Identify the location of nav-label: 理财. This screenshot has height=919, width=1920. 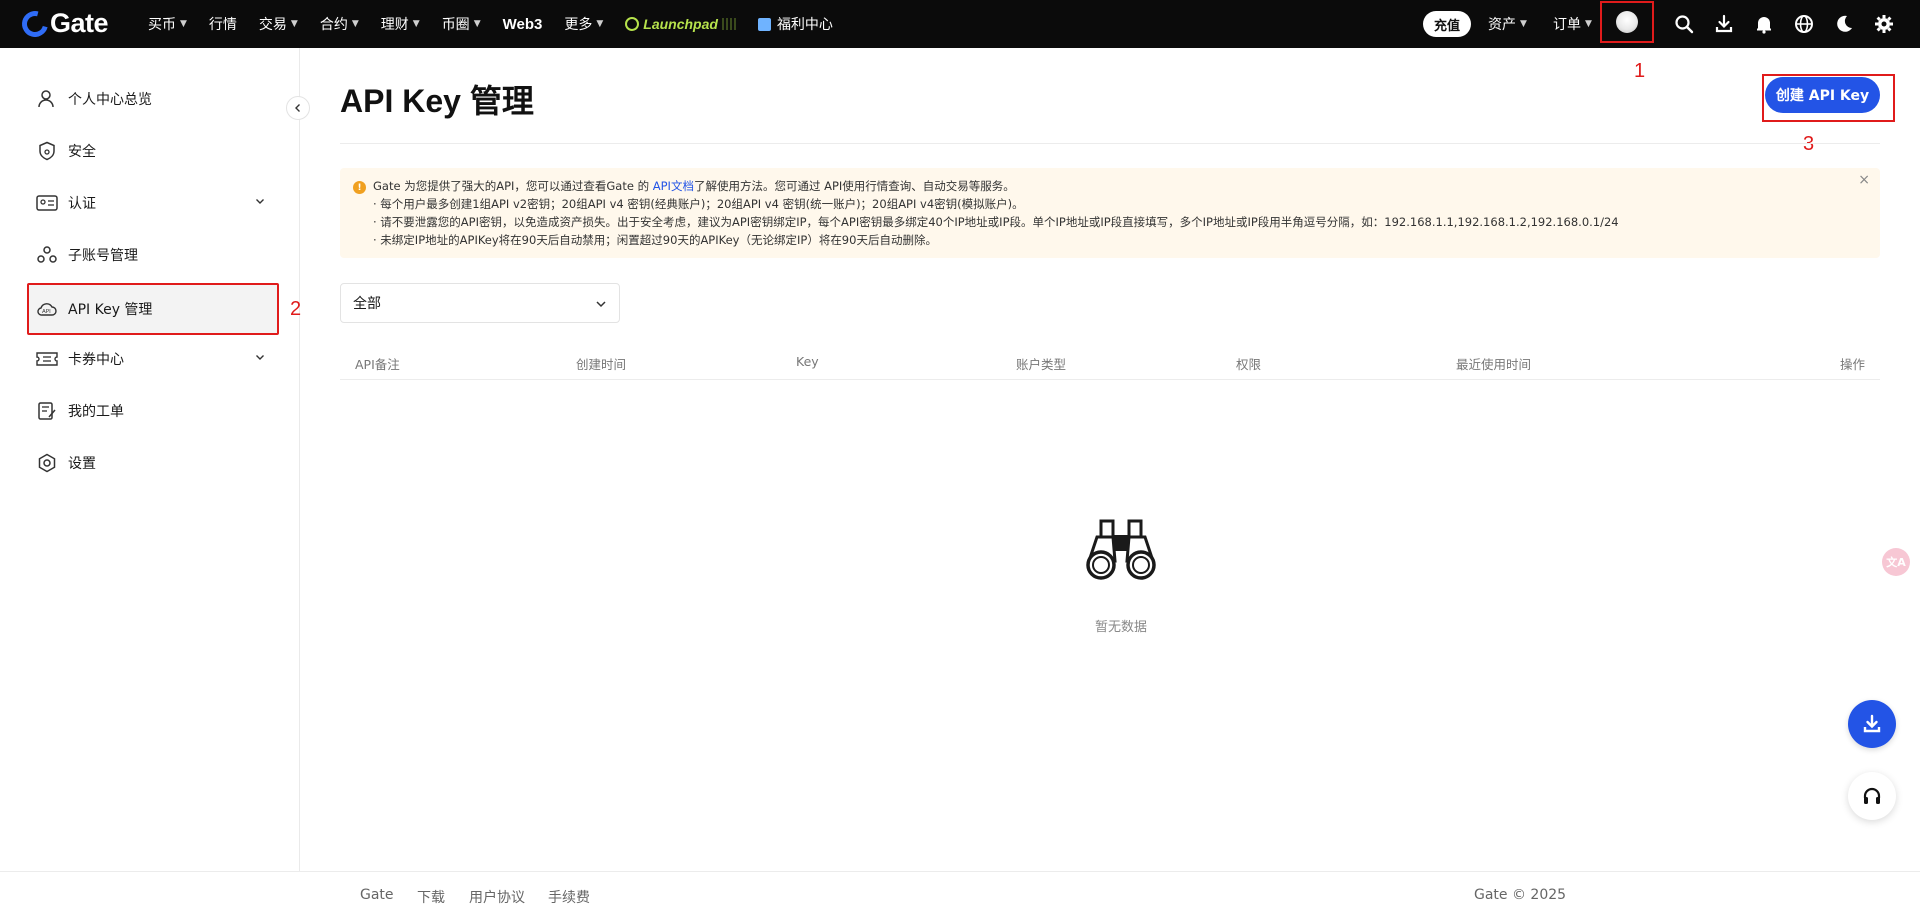
(394, 25).